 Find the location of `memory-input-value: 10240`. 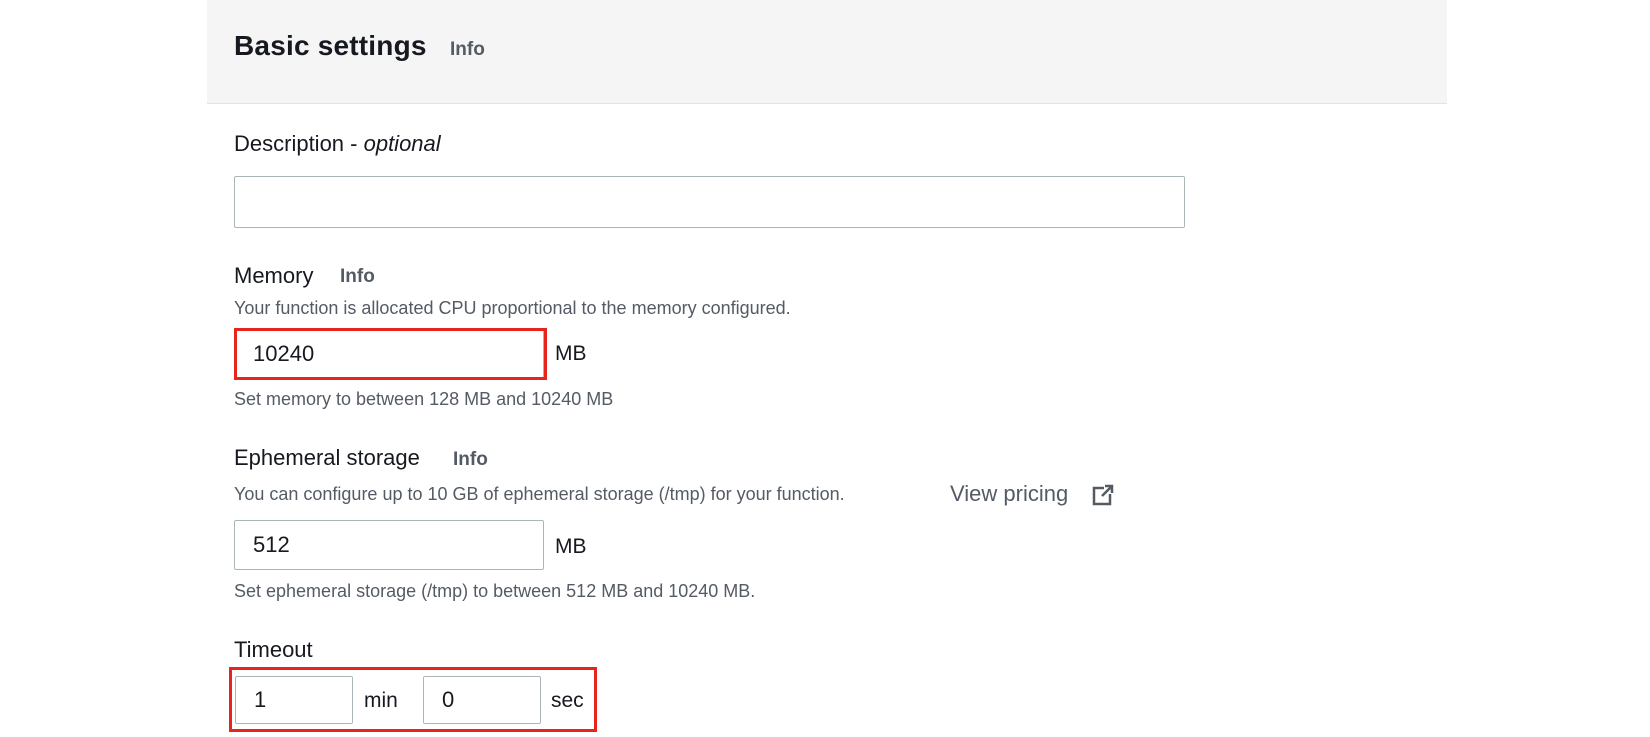

memory-input-value: 10240 is located at coordinates (284, 353).